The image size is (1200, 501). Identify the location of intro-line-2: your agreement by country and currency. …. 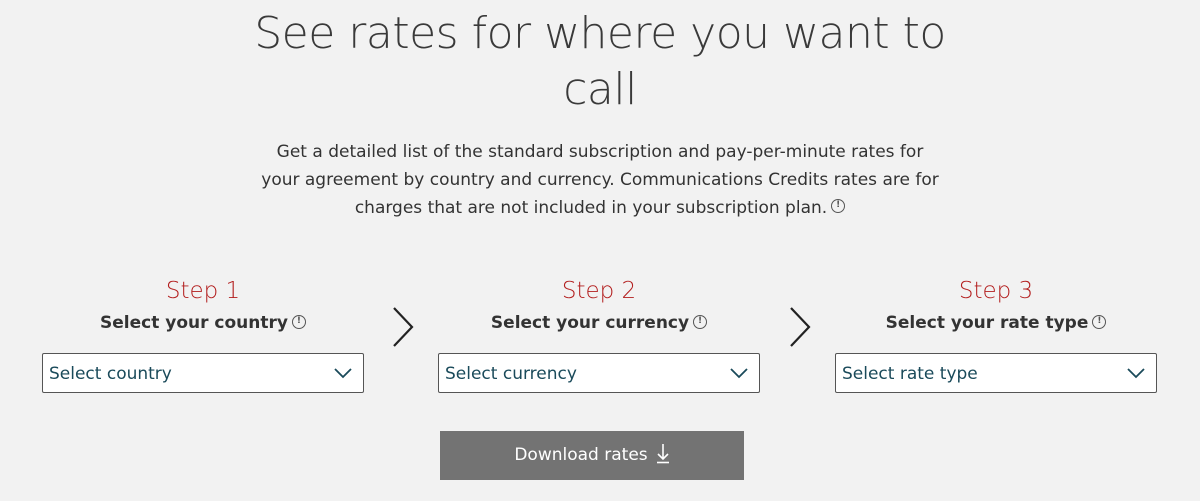
(600, 180).